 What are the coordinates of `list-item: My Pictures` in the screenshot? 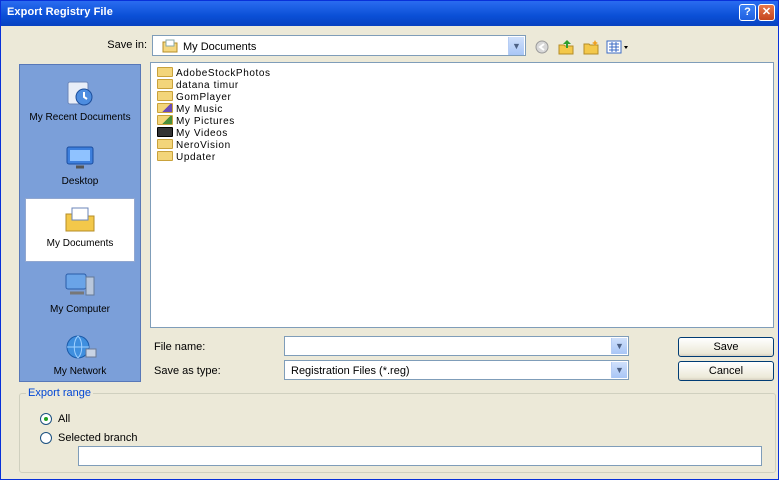 It's located at (196, 121).